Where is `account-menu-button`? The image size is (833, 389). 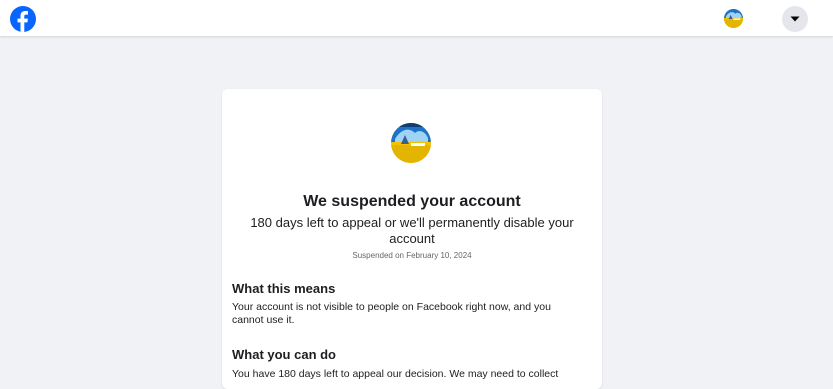
account-menu-button is located at coordinates (795, 19).